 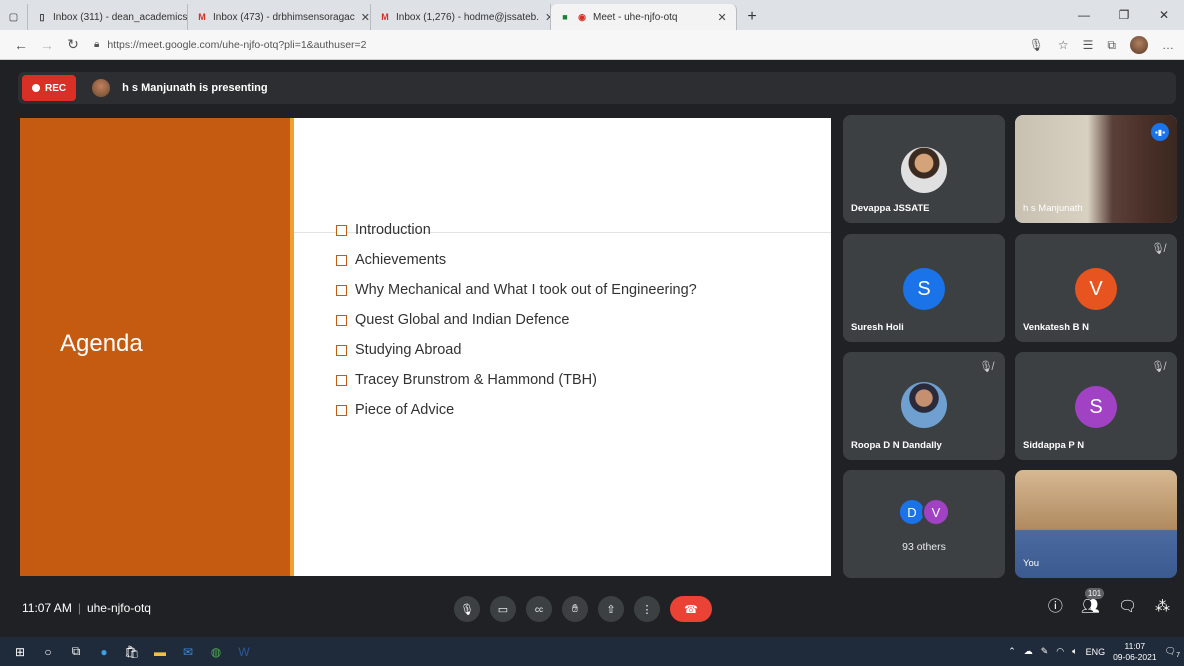 What do you see at coordinates (1111, 45) in the screenshot?
I see `collections-icon: ⧉` at bounding box center [1111, 45].